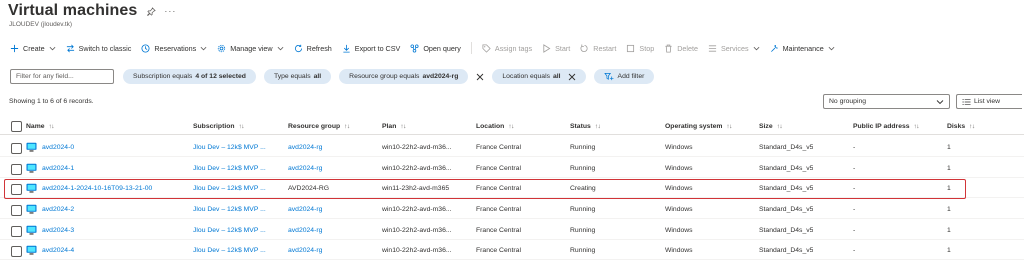 The image size is (1024, 266). I want to click on start-label: Start, so click(563, 48).